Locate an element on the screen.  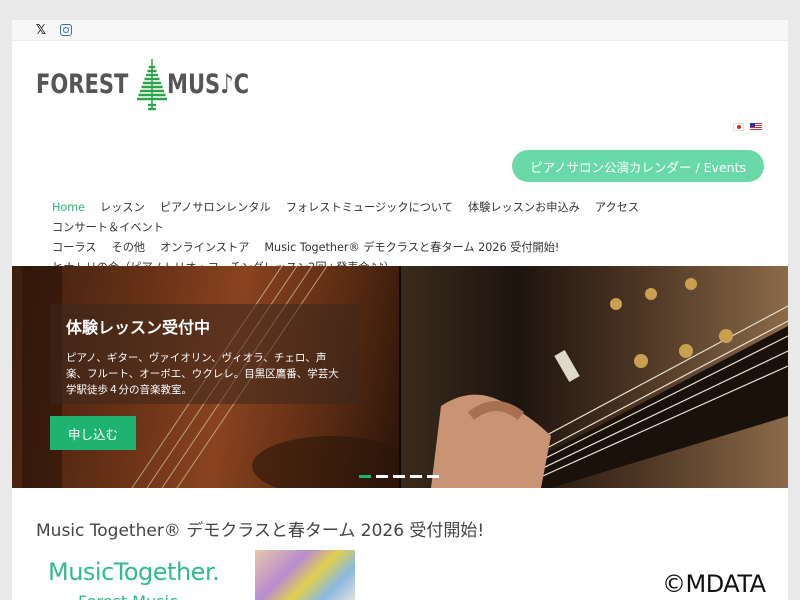
watermark: ©MDATA is located at coordinates (714, 584).